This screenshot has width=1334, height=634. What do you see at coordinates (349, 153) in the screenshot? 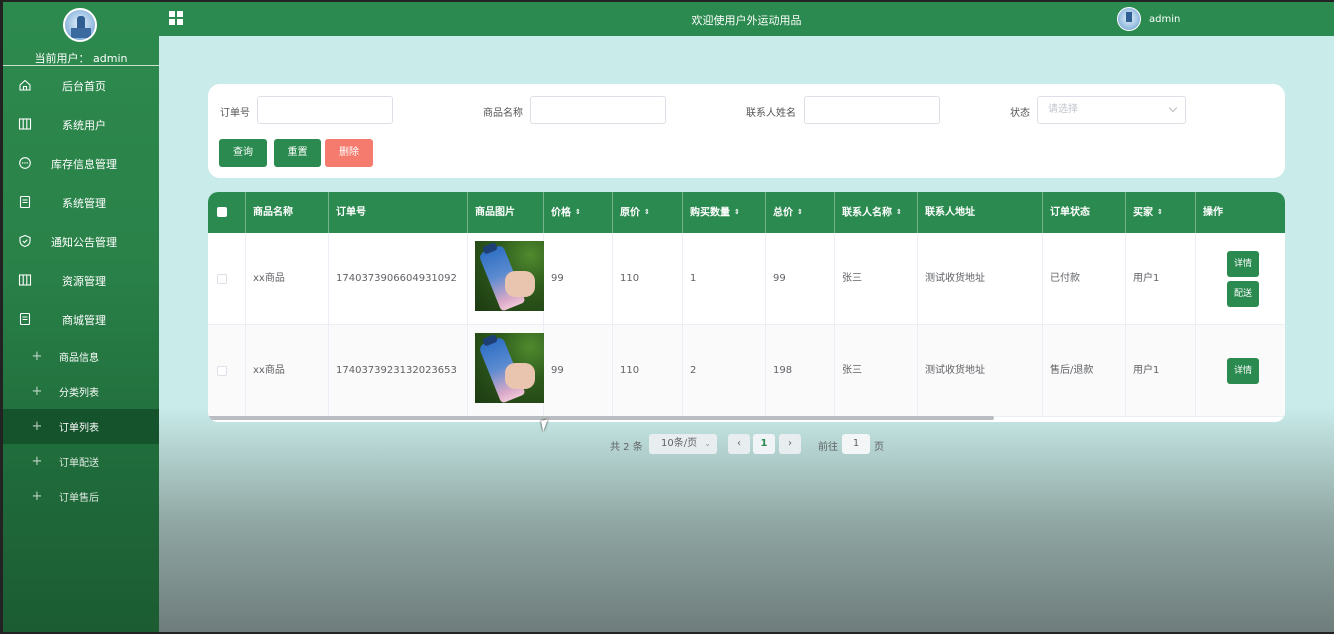
I see `delete-button: 删除` at bounding box center [349, 153].